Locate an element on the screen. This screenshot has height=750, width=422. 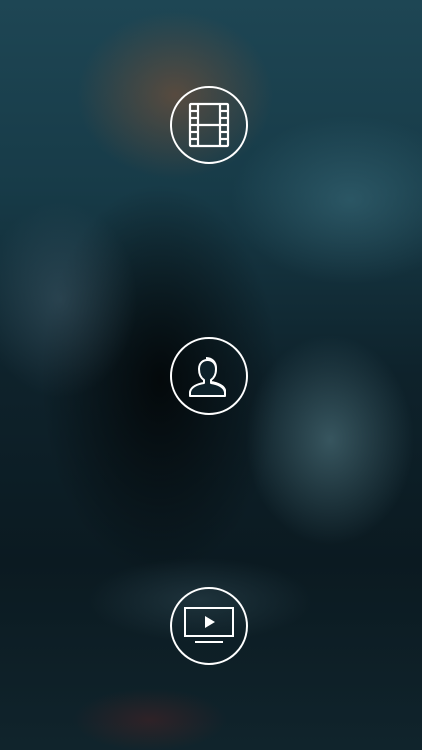
people-icon is located at coordinates (209, 376).